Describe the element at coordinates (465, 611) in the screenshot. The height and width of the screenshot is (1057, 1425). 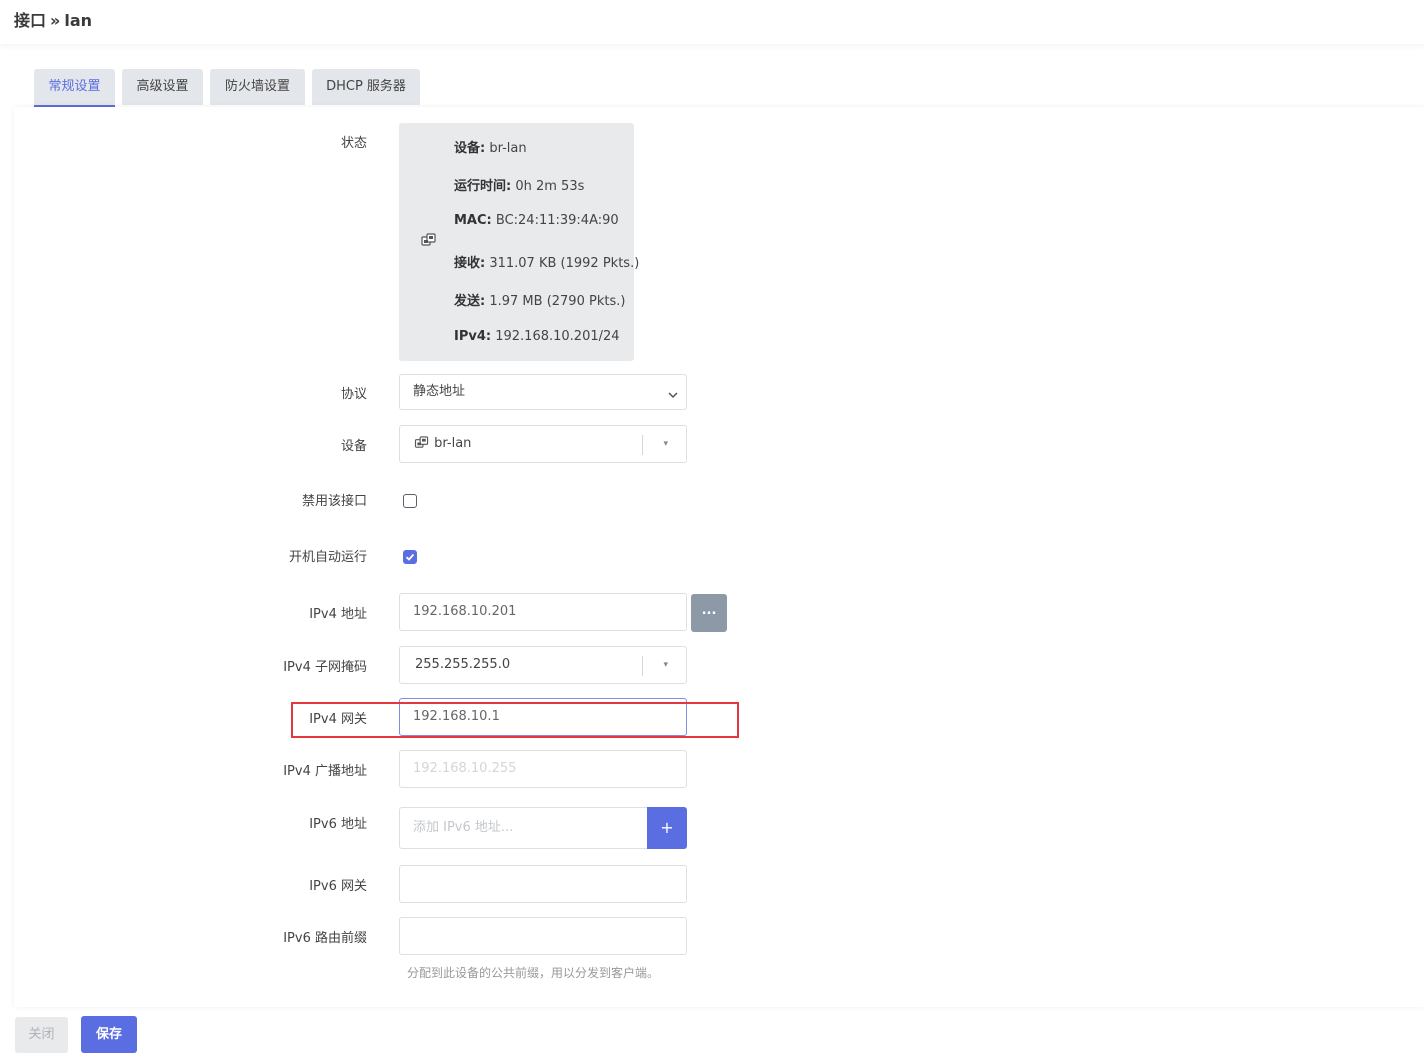
I see `ipv4-address-value: 192.168.10.201` at that location.